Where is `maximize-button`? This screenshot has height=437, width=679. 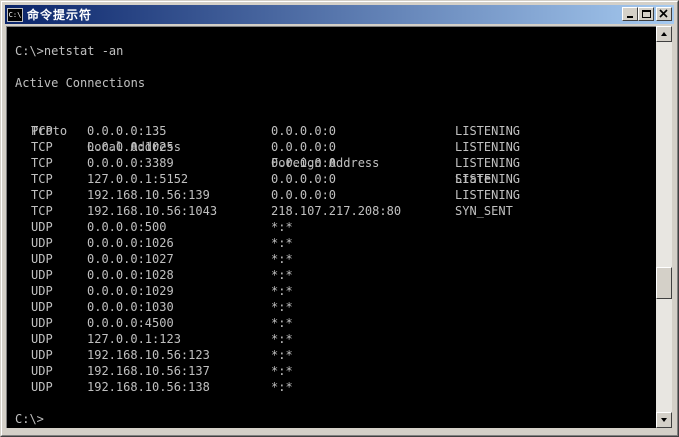 maximize-button is located at coordinates (646, 14).